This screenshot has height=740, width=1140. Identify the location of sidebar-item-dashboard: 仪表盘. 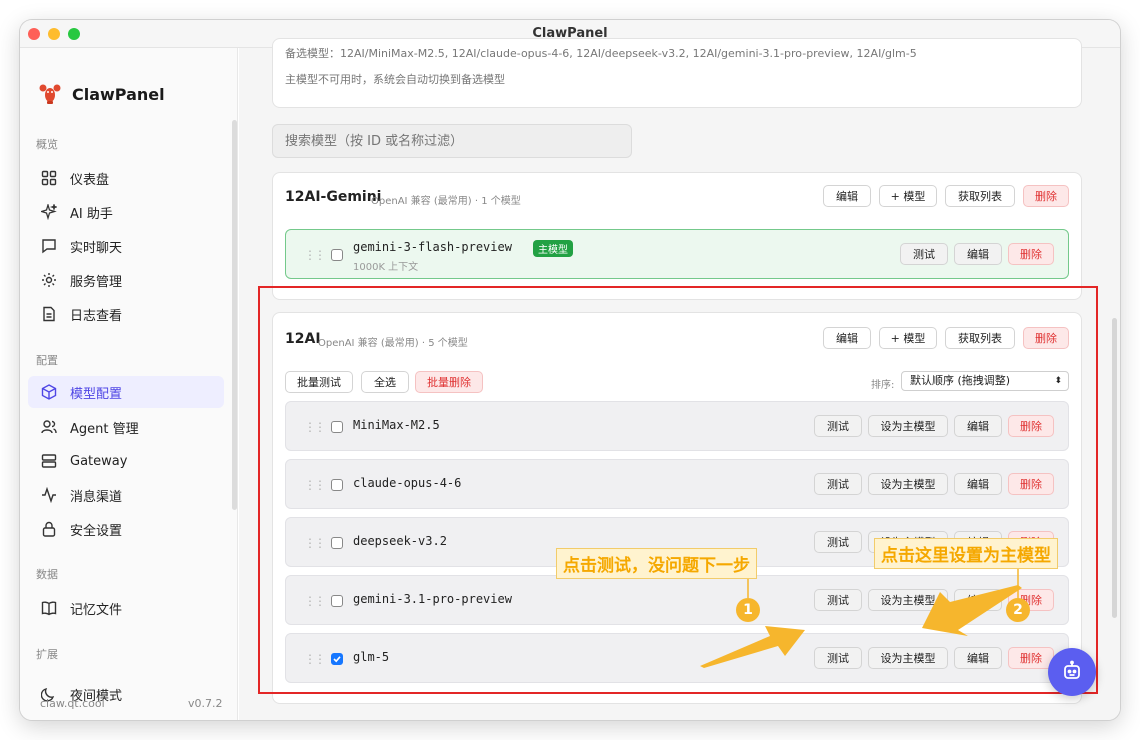
(126, 178).